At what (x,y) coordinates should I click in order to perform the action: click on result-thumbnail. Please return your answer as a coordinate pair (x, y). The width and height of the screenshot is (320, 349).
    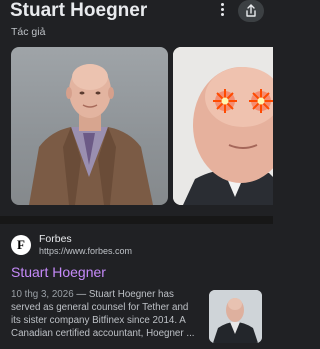
    Looking at the image, I should click on (235, 316).